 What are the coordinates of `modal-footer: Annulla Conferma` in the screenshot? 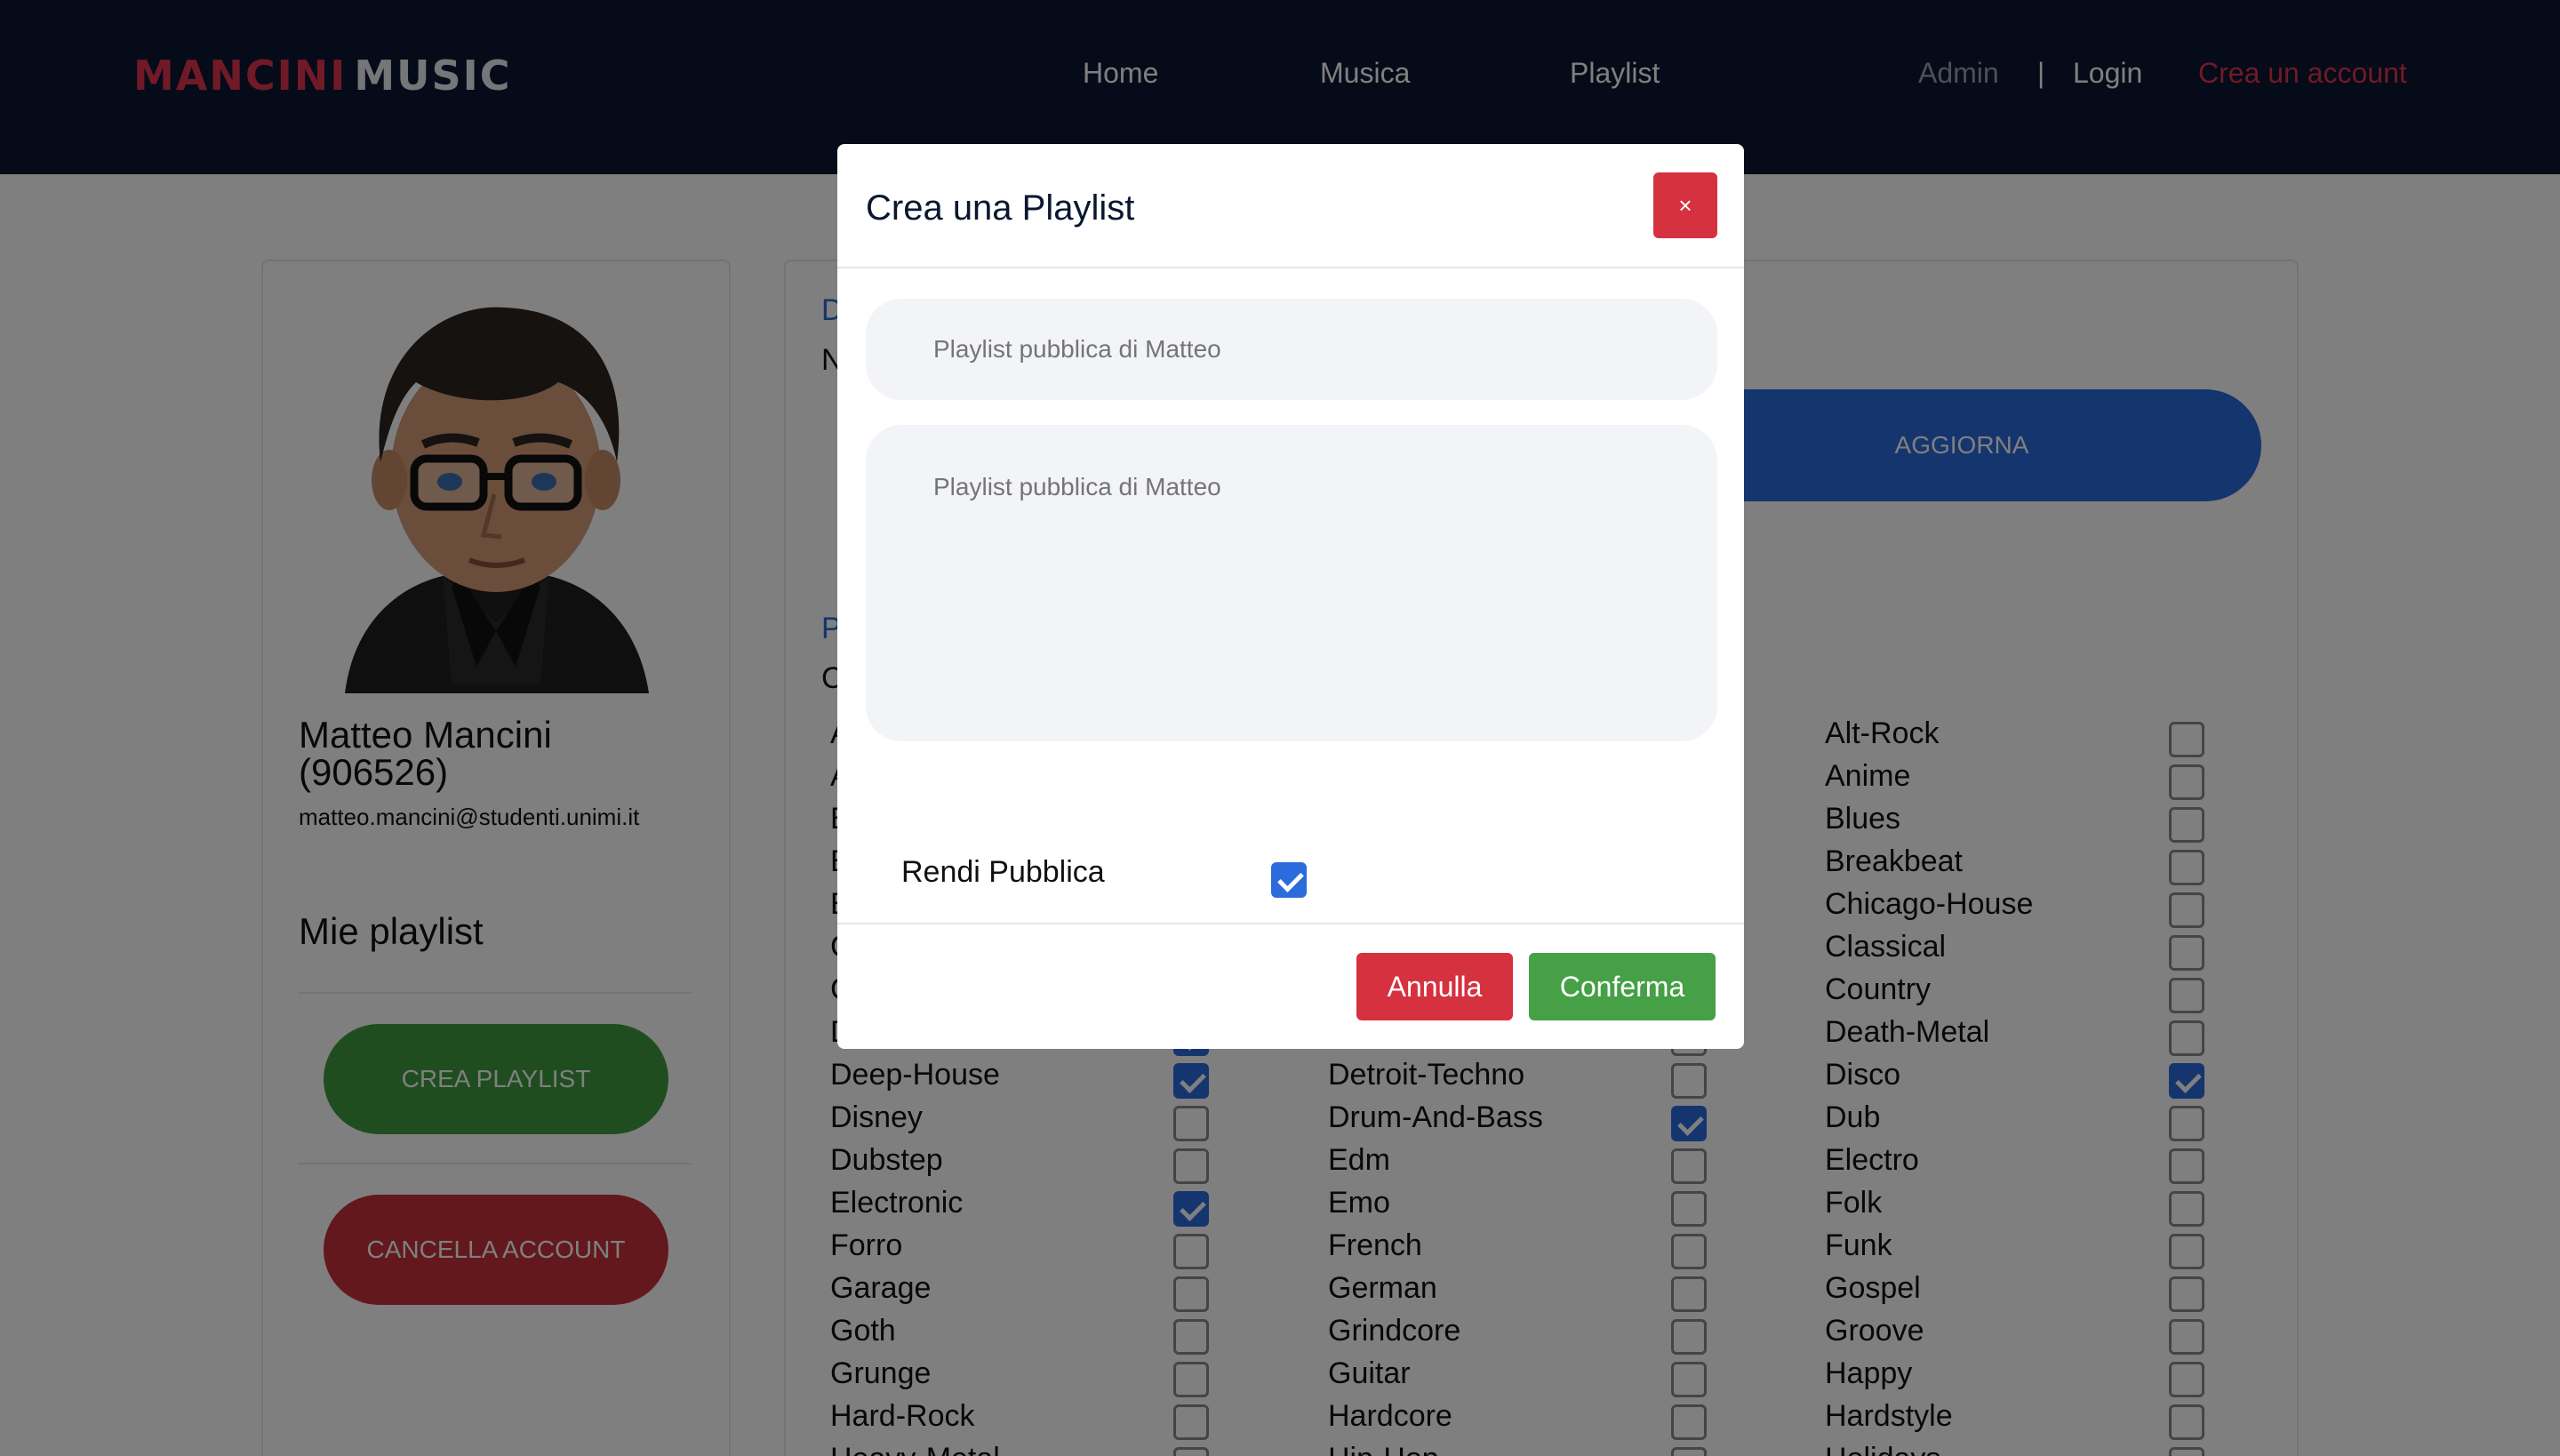 It's located at (1290, 986).